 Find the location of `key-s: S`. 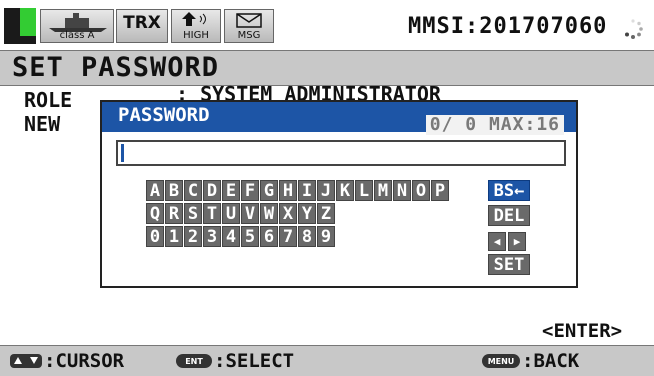

key-s: S is located at coordinates (193, 213).